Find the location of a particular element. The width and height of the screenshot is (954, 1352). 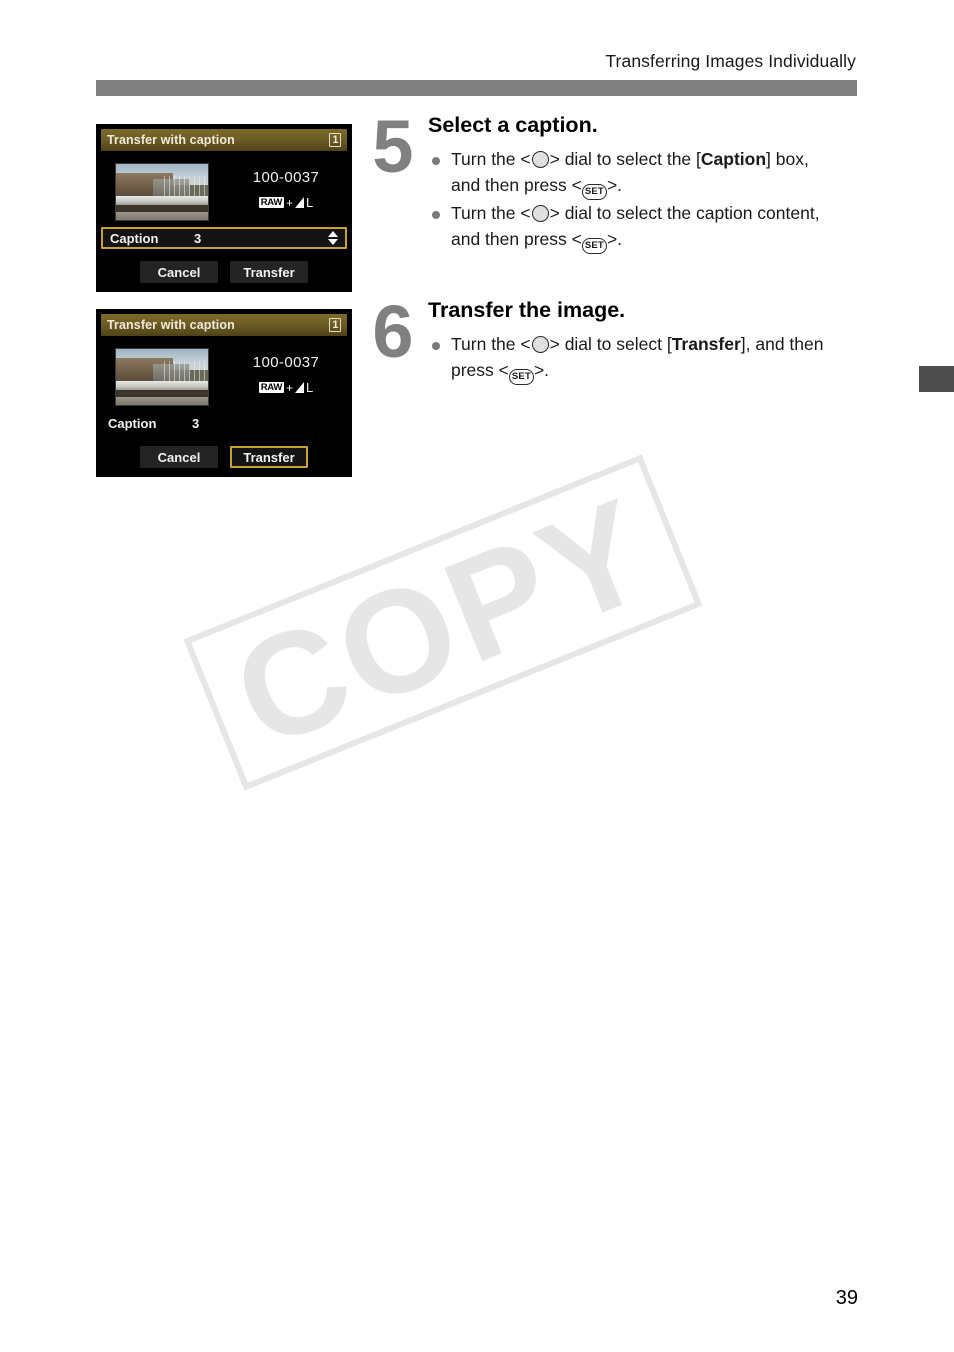

copy-watermark-text: COPY is located at coordinates (443, 622).